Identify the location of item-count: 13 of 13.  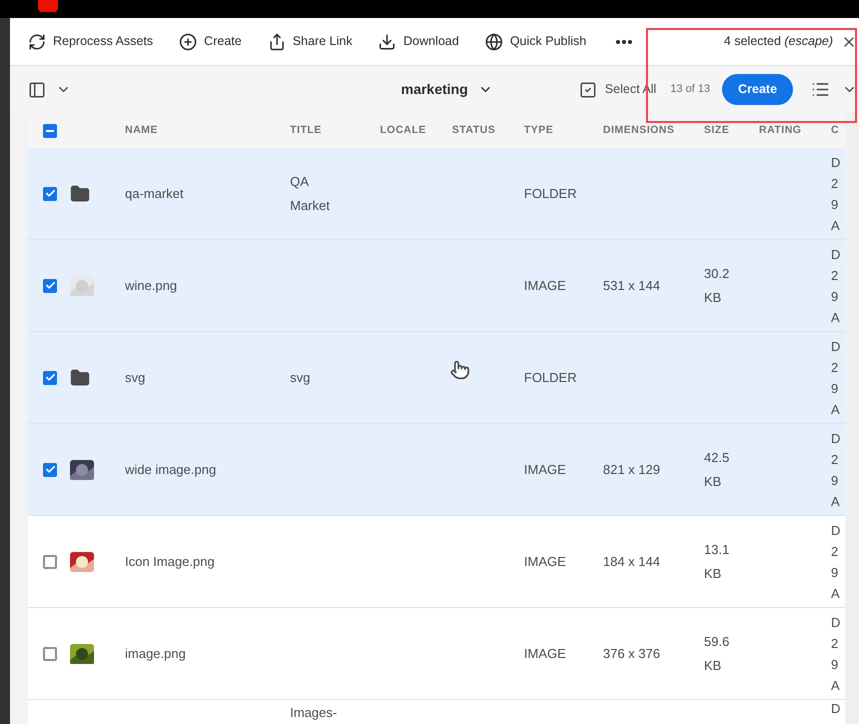
(690, 90).